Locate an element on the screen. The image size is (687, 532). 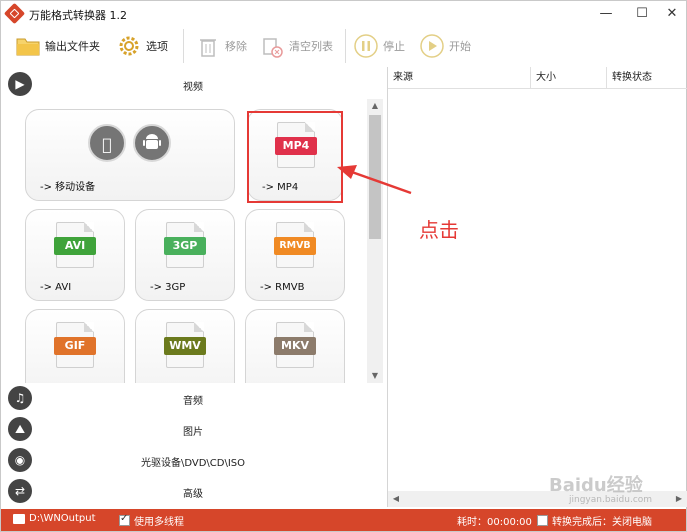
category-audio: ♫ 音频 is located at coordinates (193, 398).